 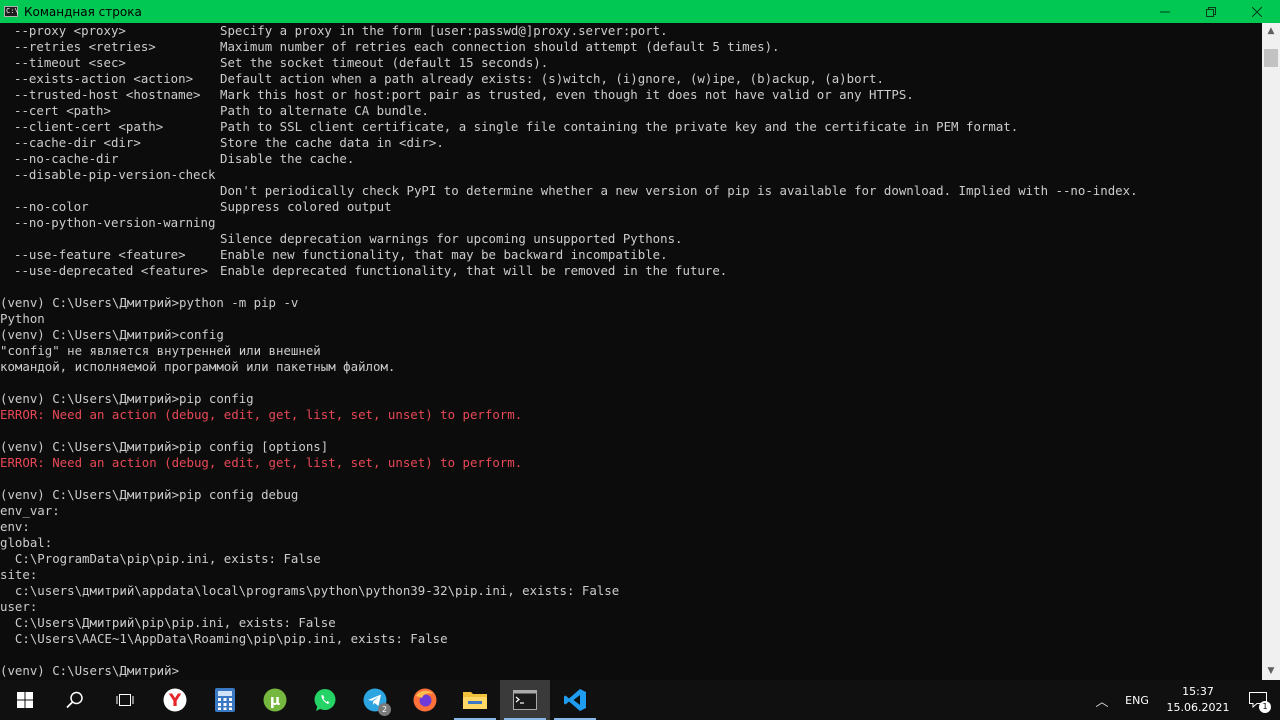 I want to click on window-title-bar: C:\ Командная строка, so click(x=640, y=11).